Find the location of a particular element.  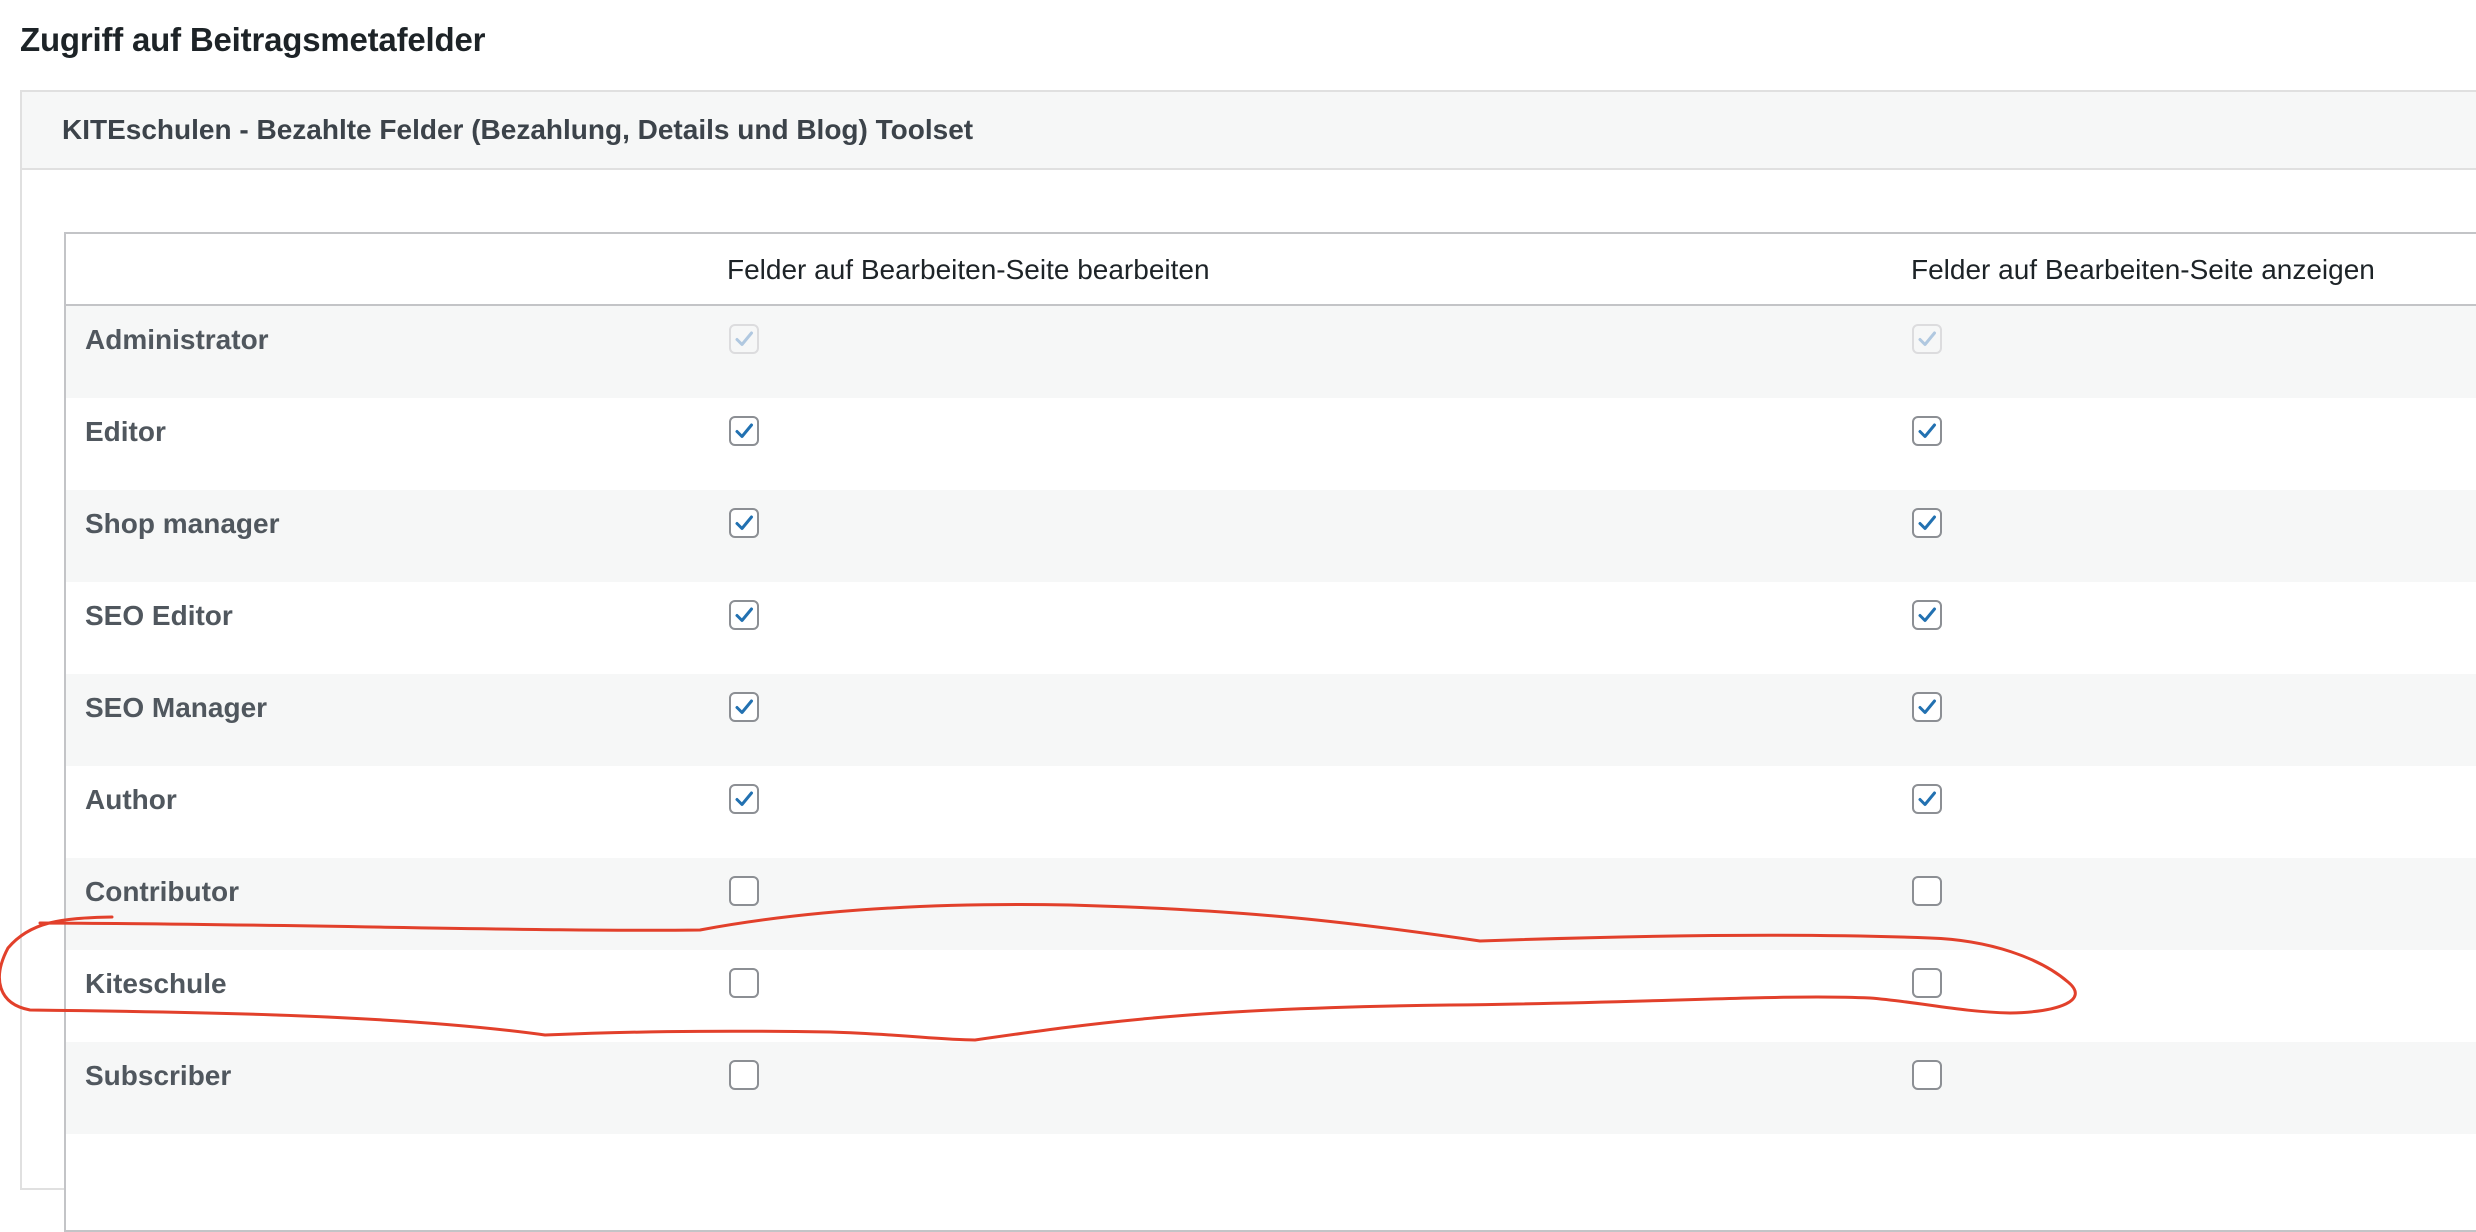

table-row: Author is located at coordinates (1271, 812).